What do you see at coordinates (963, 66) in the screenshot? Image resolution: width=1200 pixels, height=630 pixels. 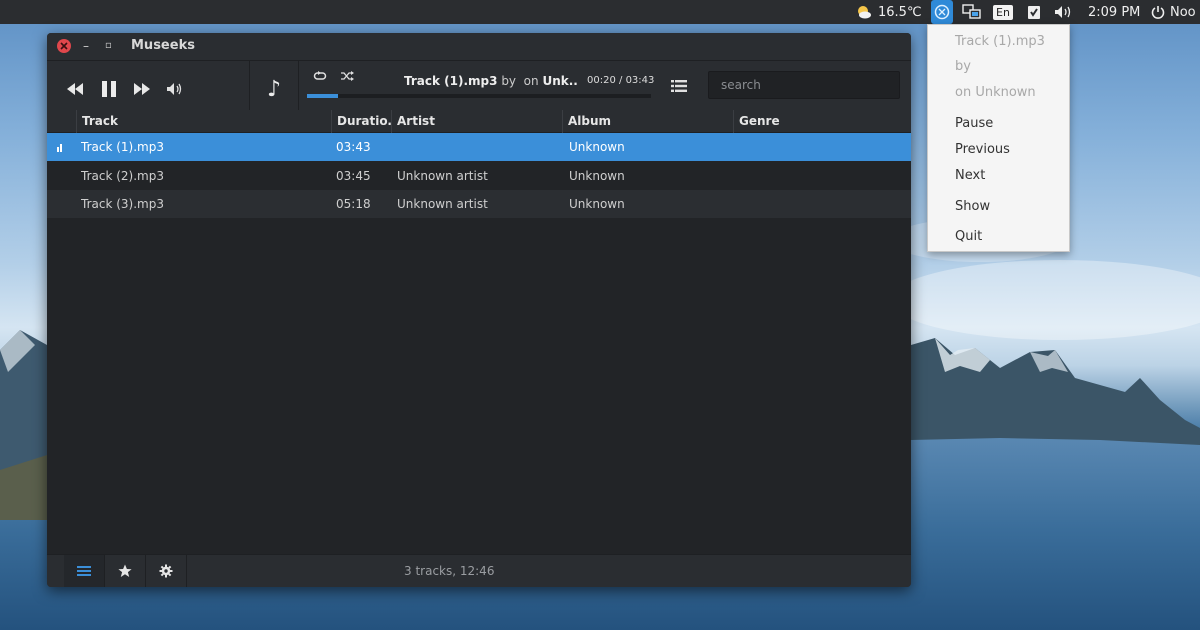 I see `menu-artist-info: by` at bounding box center [963, 66].